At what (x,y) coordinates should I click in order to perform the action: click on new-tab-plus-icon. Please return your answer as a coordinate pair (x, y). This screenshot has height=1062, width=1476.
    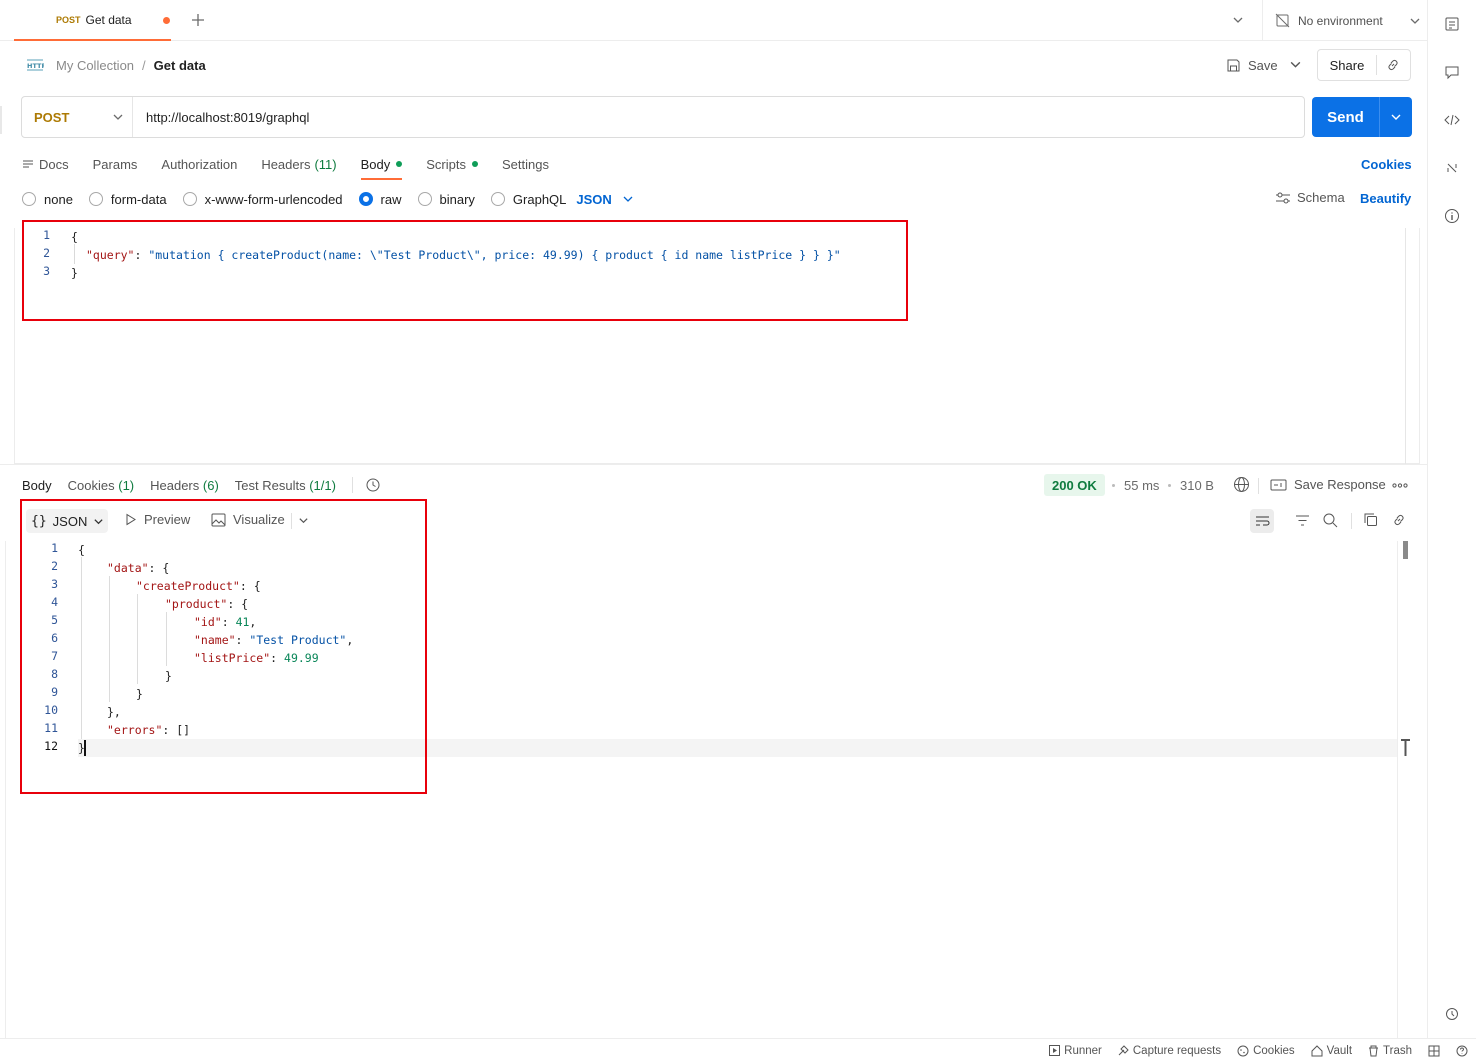
    Looking at the image, I should click on (198, 20).